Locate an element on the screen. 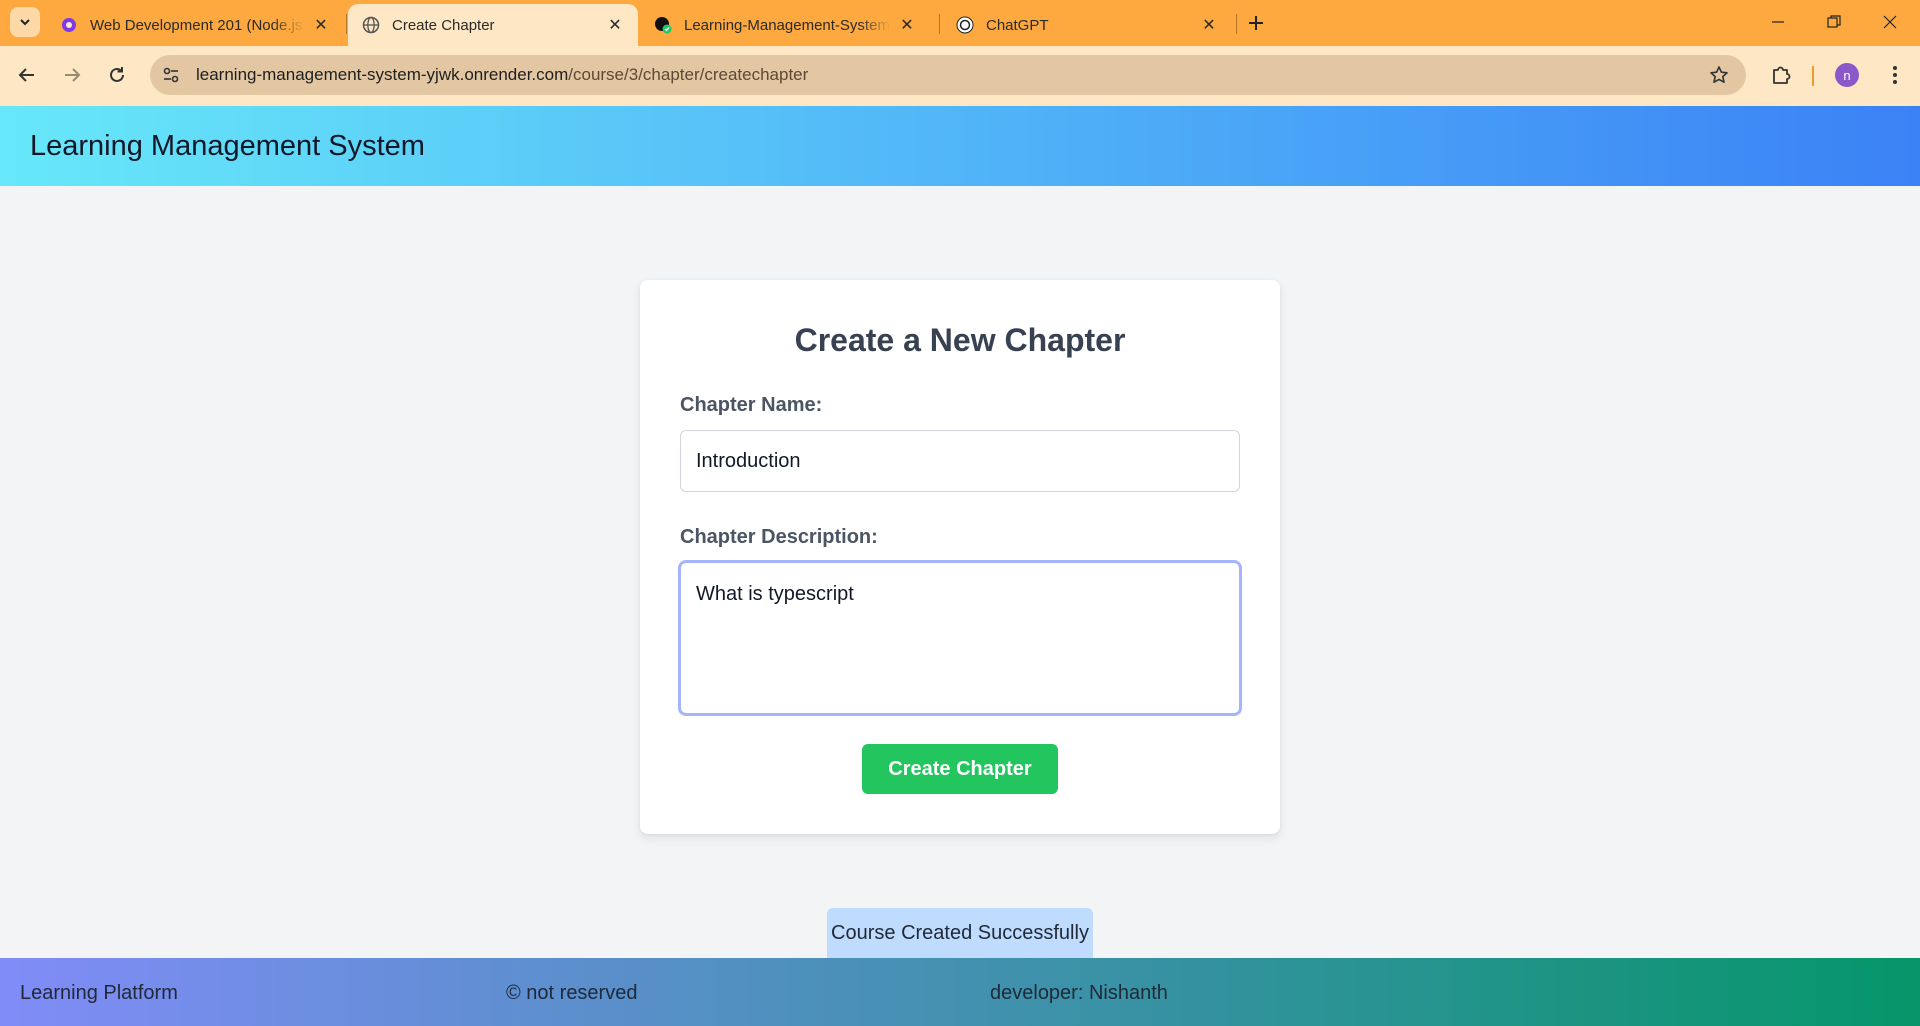 This screenshot has height=1026, width=1920. star-icon is located at coordinates (1719, 74).